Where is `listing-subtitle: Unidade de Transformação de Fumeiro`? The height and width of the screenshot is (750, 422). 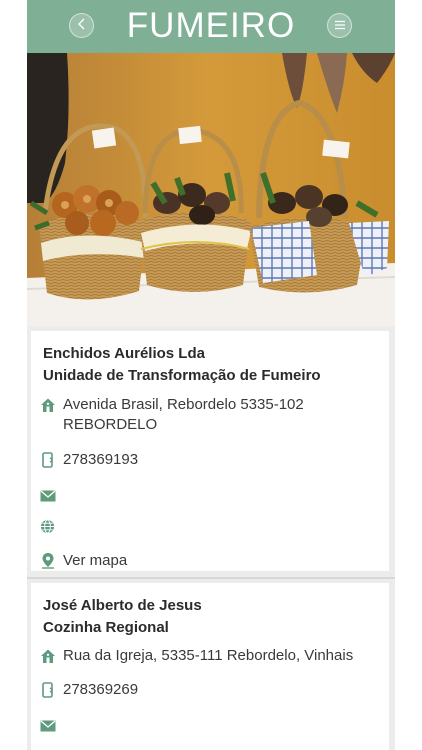
listing-subtitle: Unidade de Transformação de Fumeiro is located at coordinates (182, 375).